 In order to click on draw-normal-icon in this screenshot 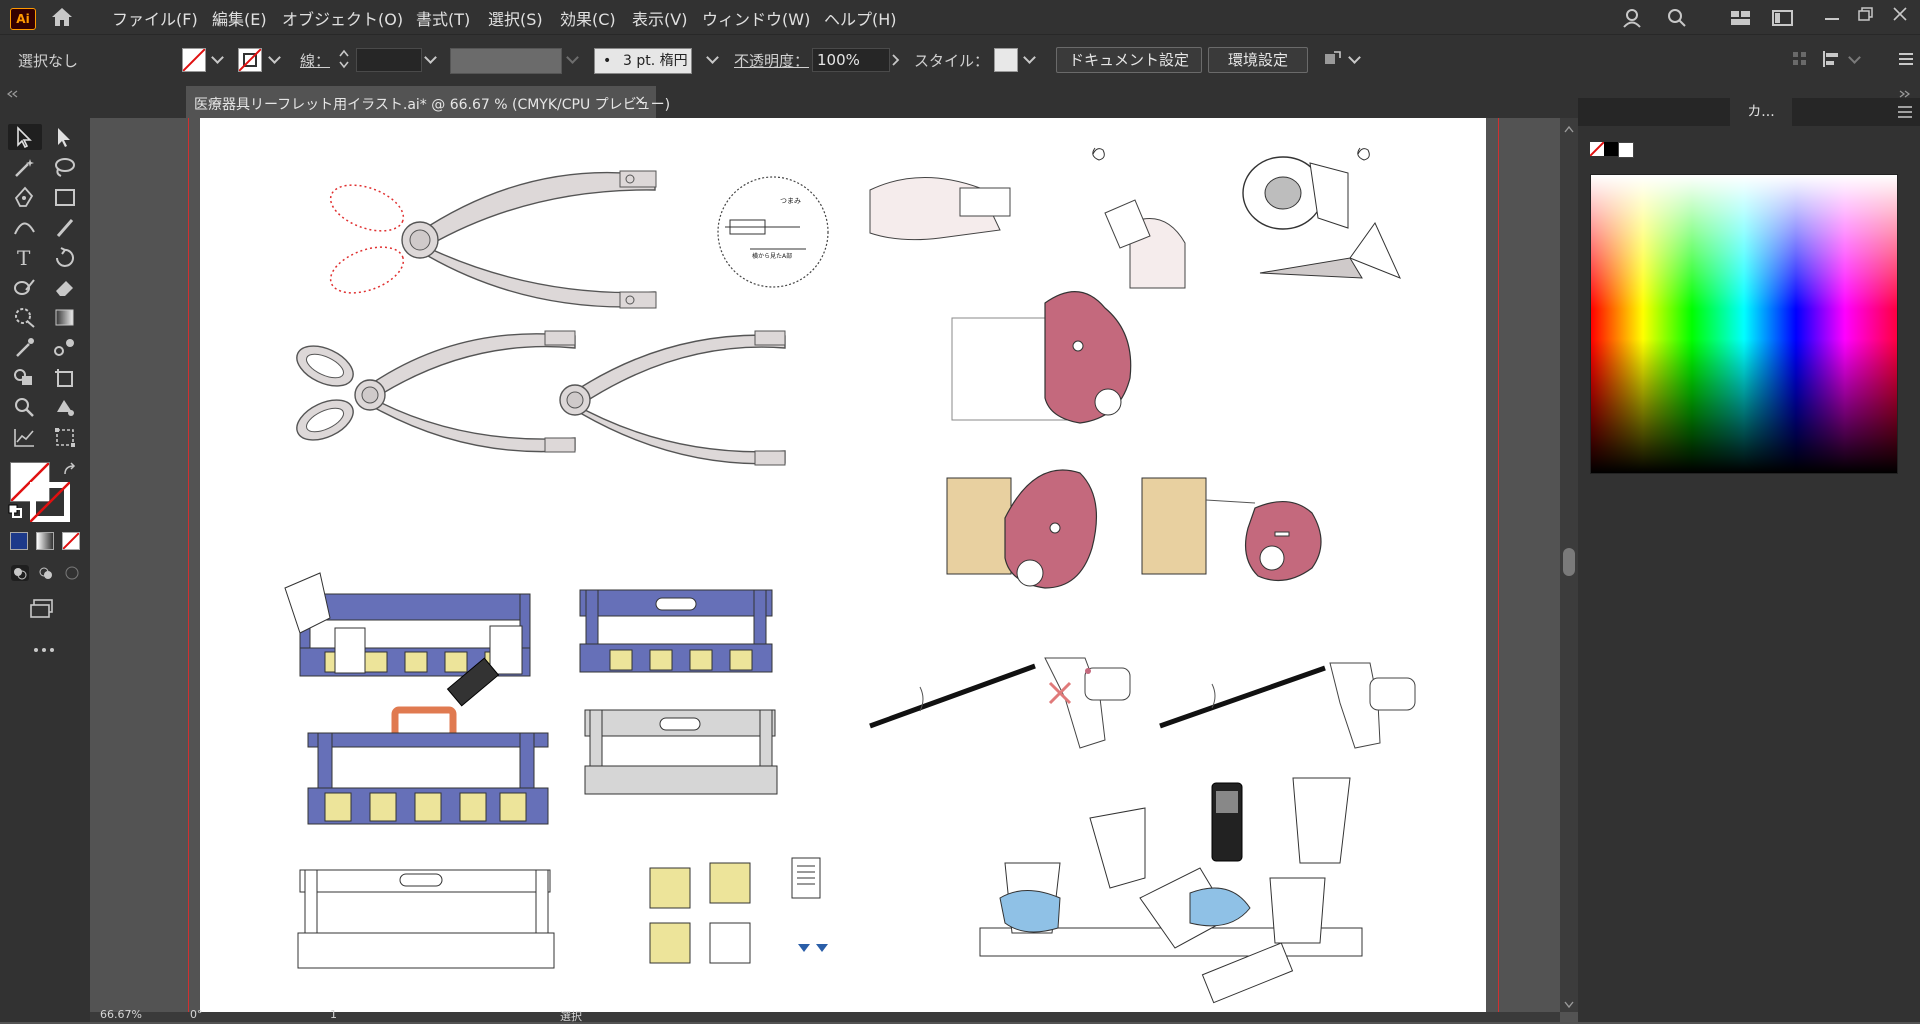, I will do `click(20, 573)`.